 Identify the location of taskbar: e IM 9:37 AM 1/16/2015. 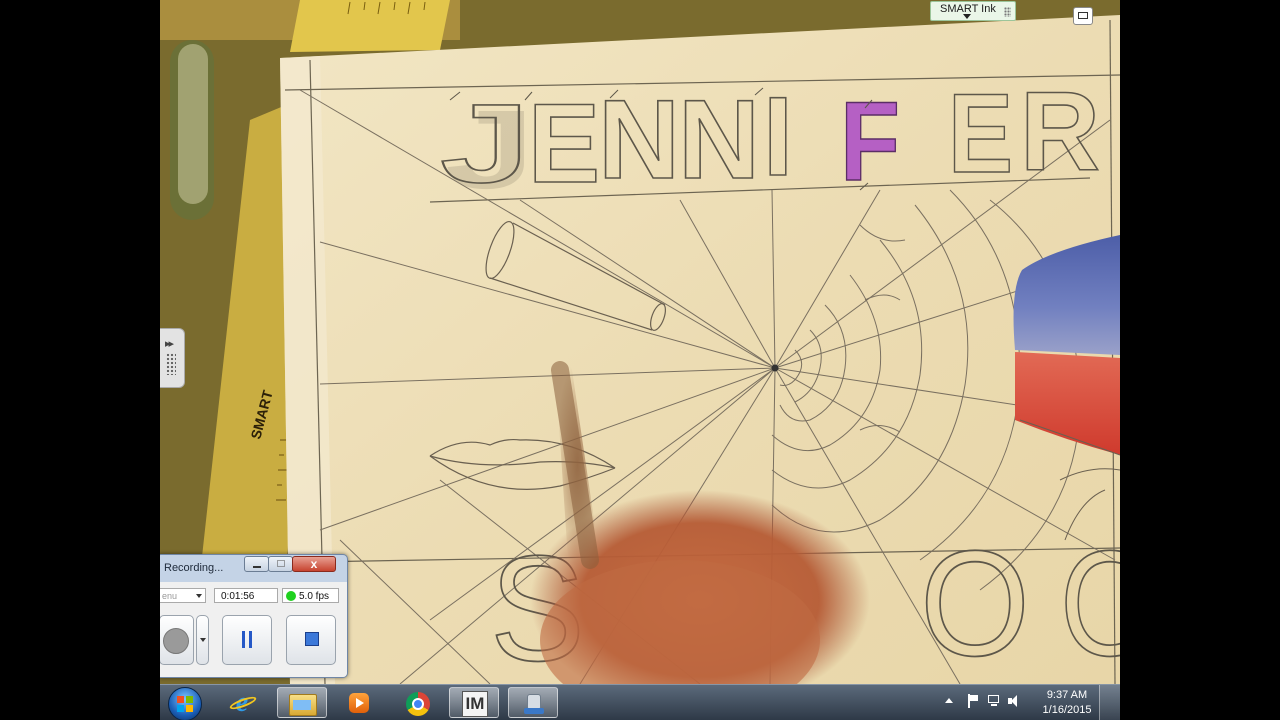
(640, 702).